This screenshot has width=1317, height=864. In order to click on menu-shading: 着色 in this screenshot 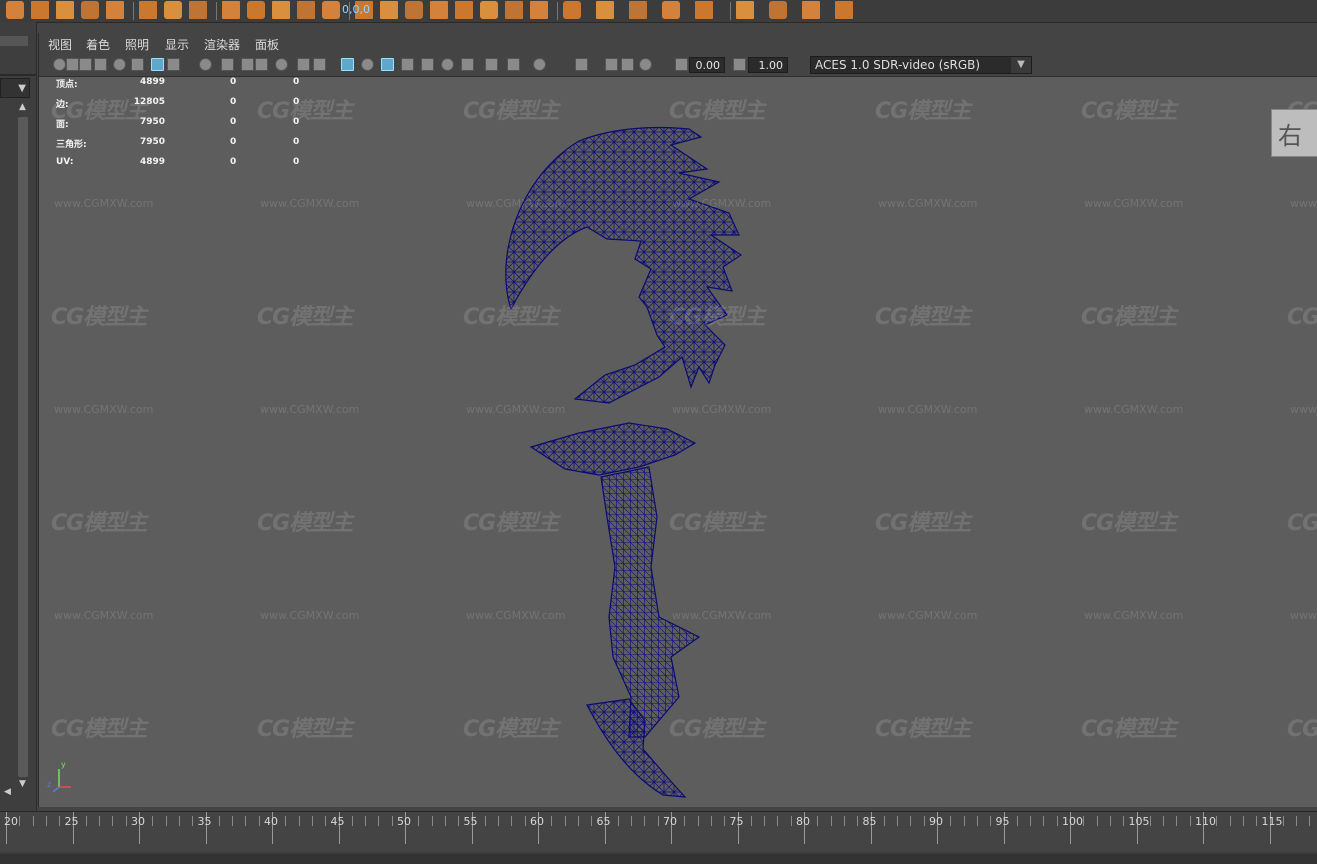, I will do `click(98, 44)`.